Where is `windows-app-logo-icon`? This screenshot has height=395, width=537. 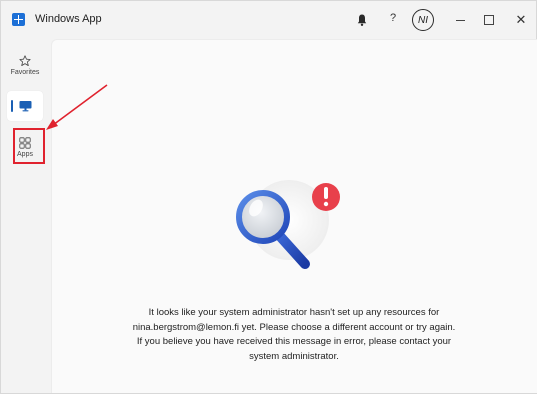 windows-app-logo-icon is located at coordinates (18, 19).